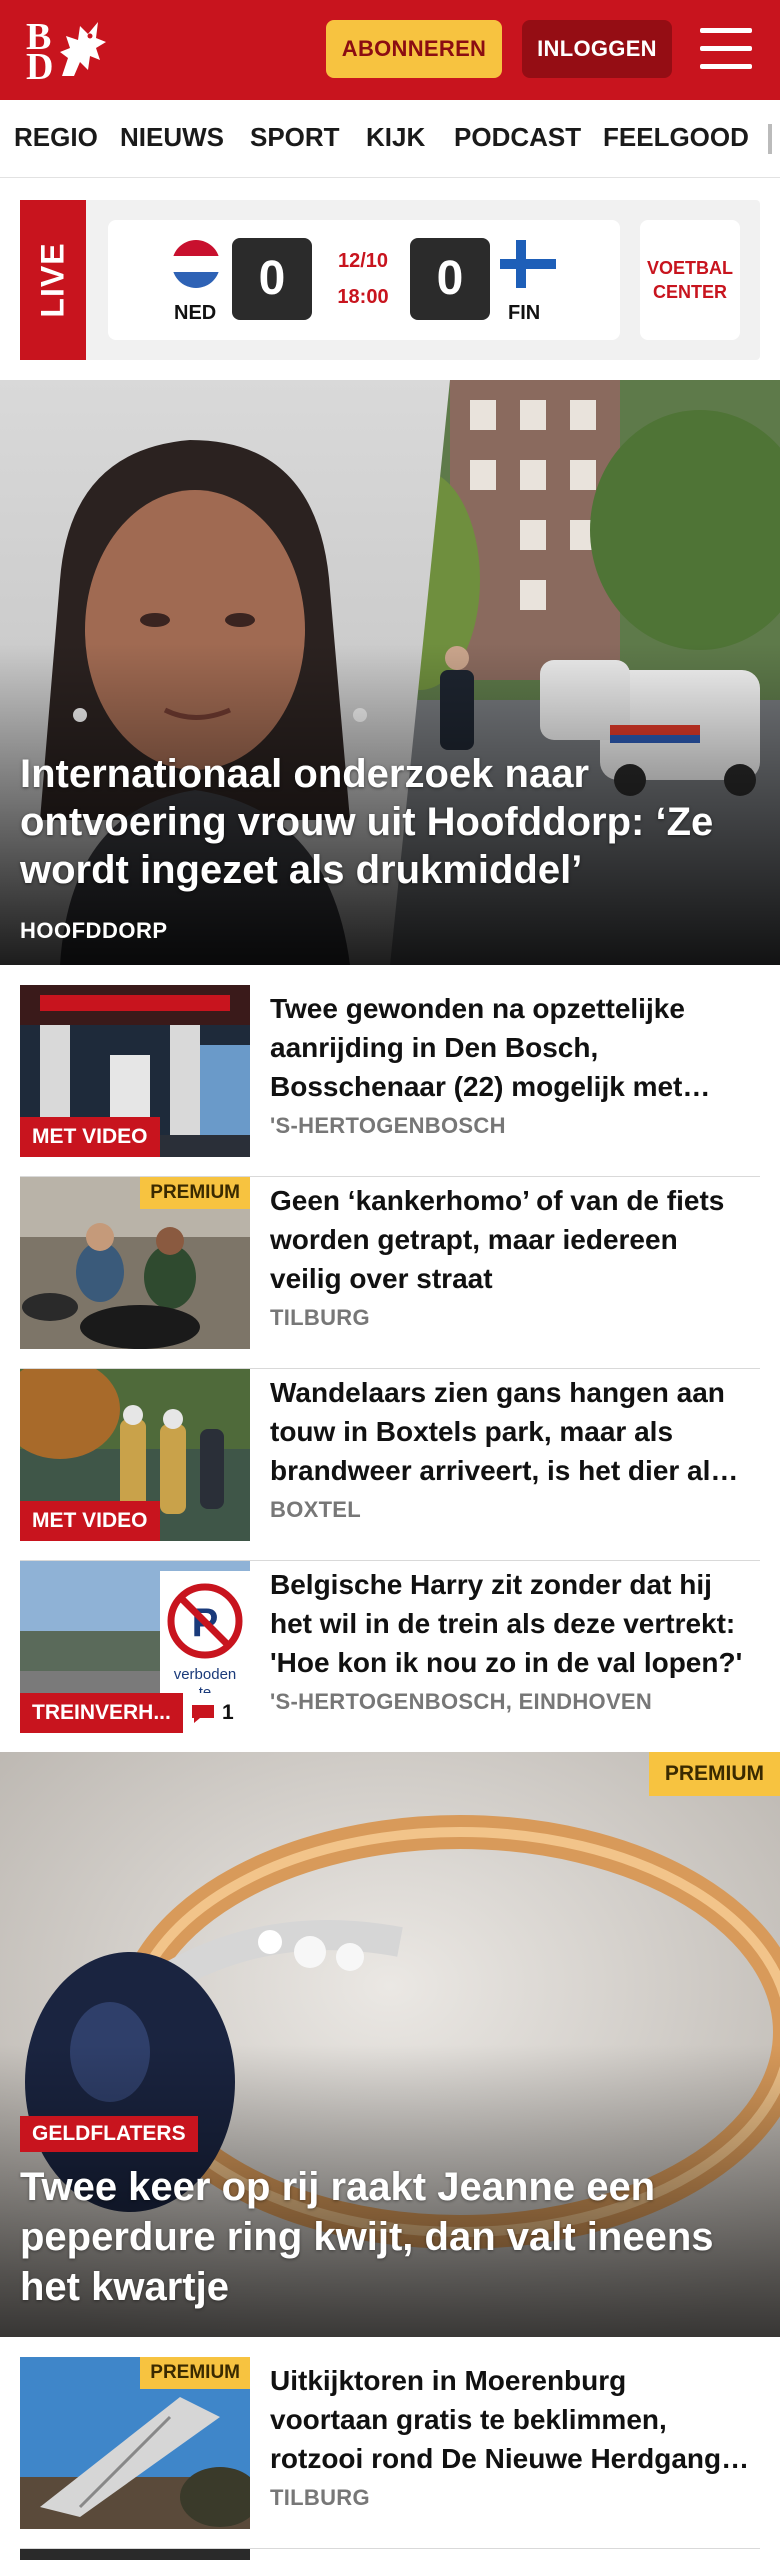 The width and height of the screenshot is (780, 2560). What do you see at coordinates (363, 261) in the screenshot?
I see `match-date: 12/10` at bounding box center [363, 261].